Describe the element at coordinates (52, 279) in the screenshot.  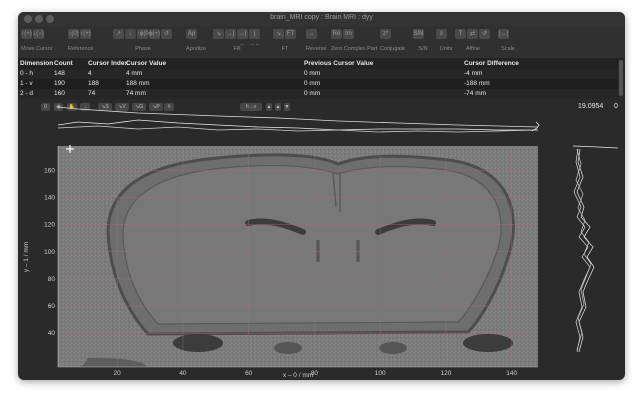
I see `y-tick-label: 80` at that location.